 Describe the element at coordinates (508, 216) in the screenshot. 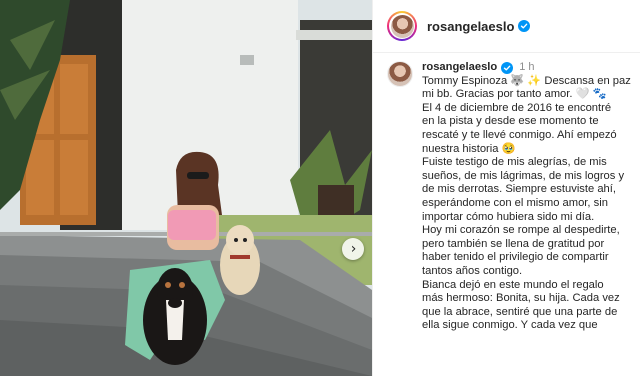

I see `caption-line: importar cómo hubiera sido mi día.` at that location.